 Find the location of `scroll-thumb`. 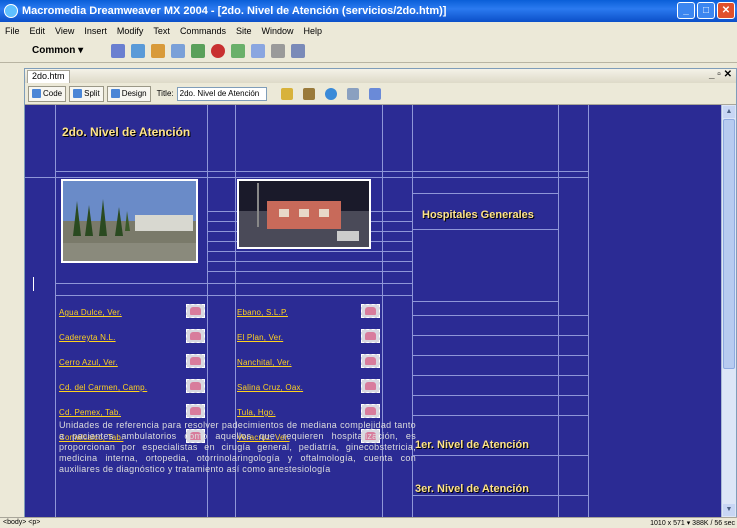

scroll-thumb is located at coordinates (729, 244).